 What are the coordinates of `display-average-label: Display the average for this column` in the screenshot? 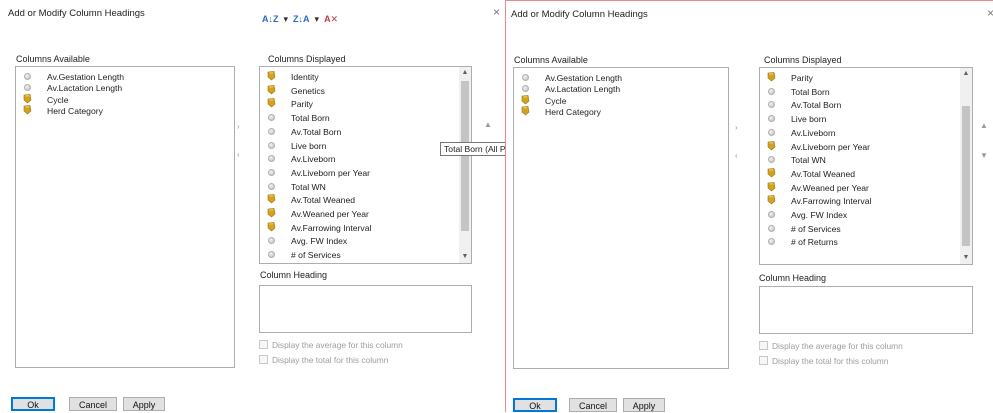 It's located at (837, 346).